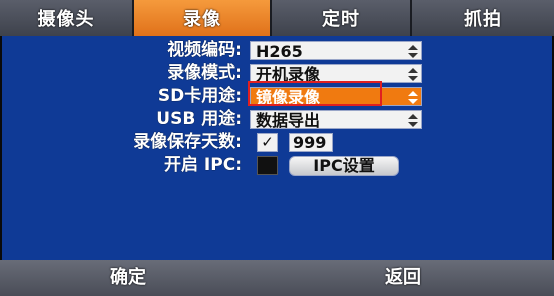  Describe the element at coordinates (288, 120) in the screenshot. I see `usb-usage-value: 数据导出` at that location.